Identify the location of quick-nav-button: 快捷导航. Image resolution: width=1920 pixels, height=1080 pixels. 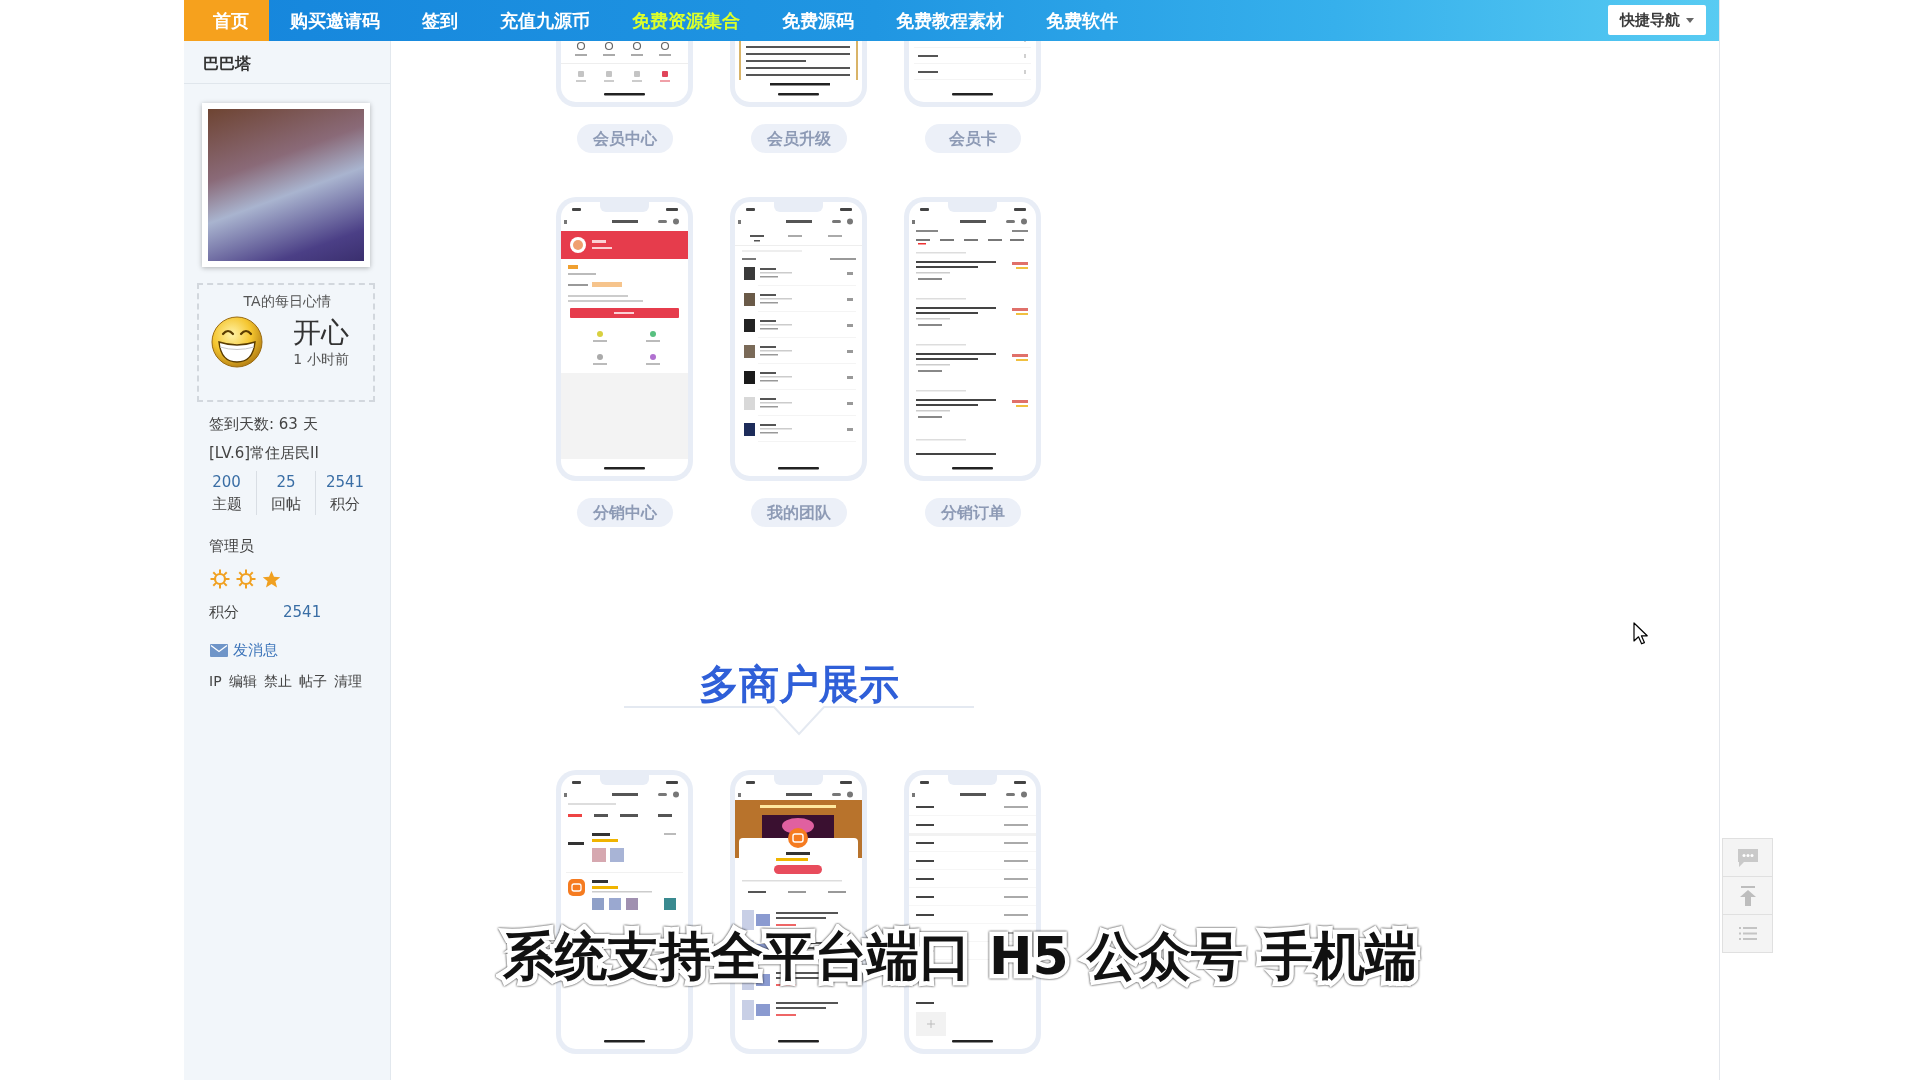
(1657, 20).